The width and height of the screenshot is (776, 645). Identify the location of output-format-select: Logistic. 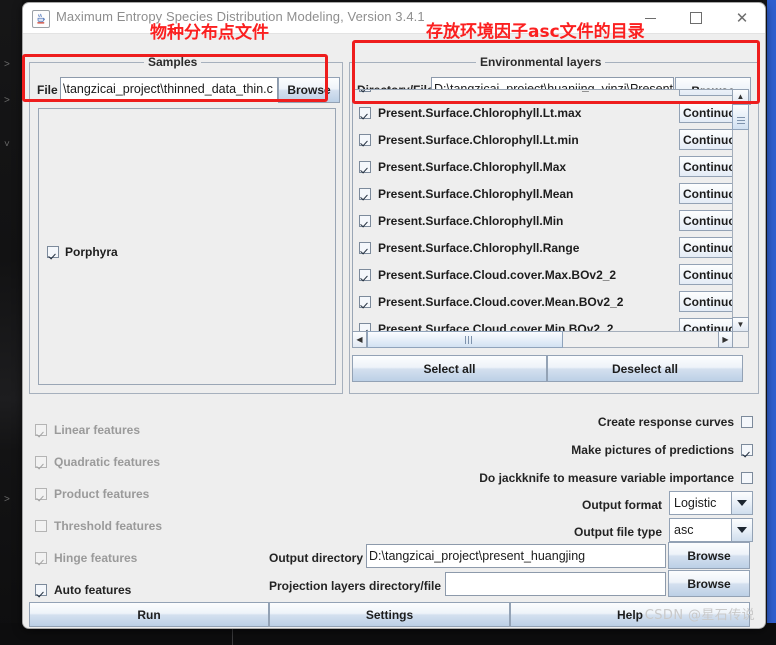
(711, 503).